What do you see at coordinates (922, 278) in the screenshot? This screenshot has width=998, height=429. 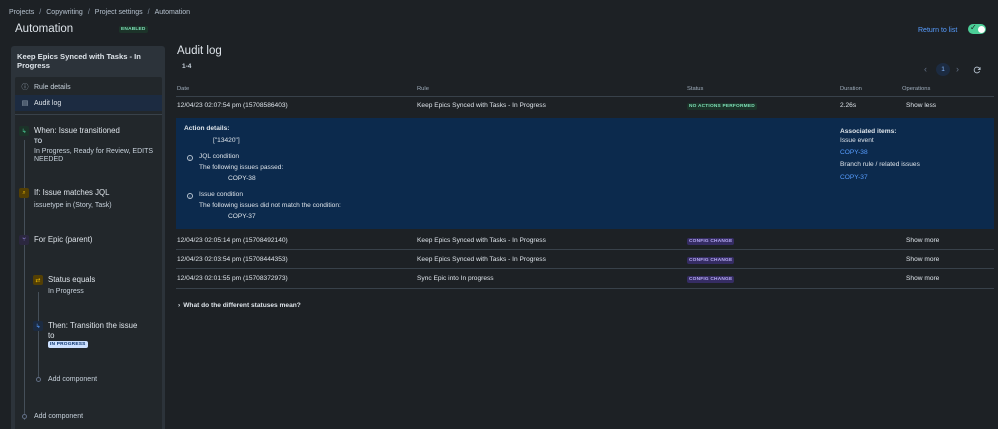 I see `row-4-show-more-button: Show more` at bounding box center [922, 278].